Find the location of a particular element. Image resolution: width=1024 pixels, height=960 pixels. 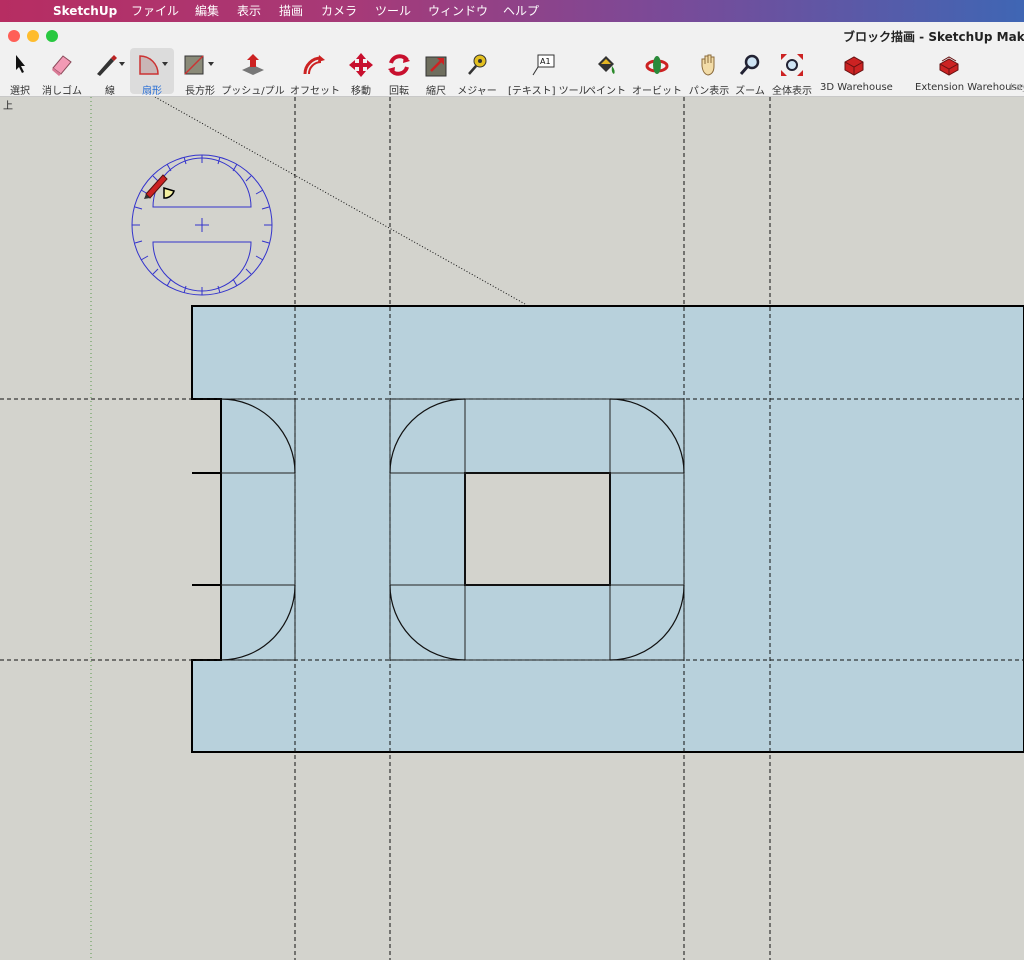

tool-zoom-extents: 全体表示 is located at coordinates (792, 72).